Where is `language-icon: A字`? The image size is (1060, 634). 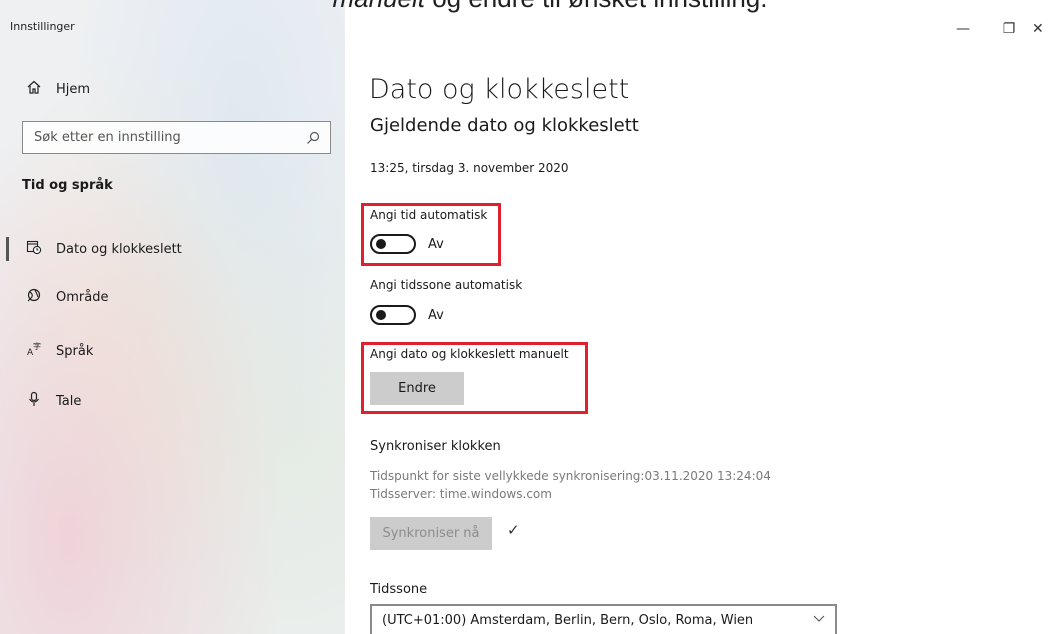
language-icon: A字 is located at coordinates (34, 351).